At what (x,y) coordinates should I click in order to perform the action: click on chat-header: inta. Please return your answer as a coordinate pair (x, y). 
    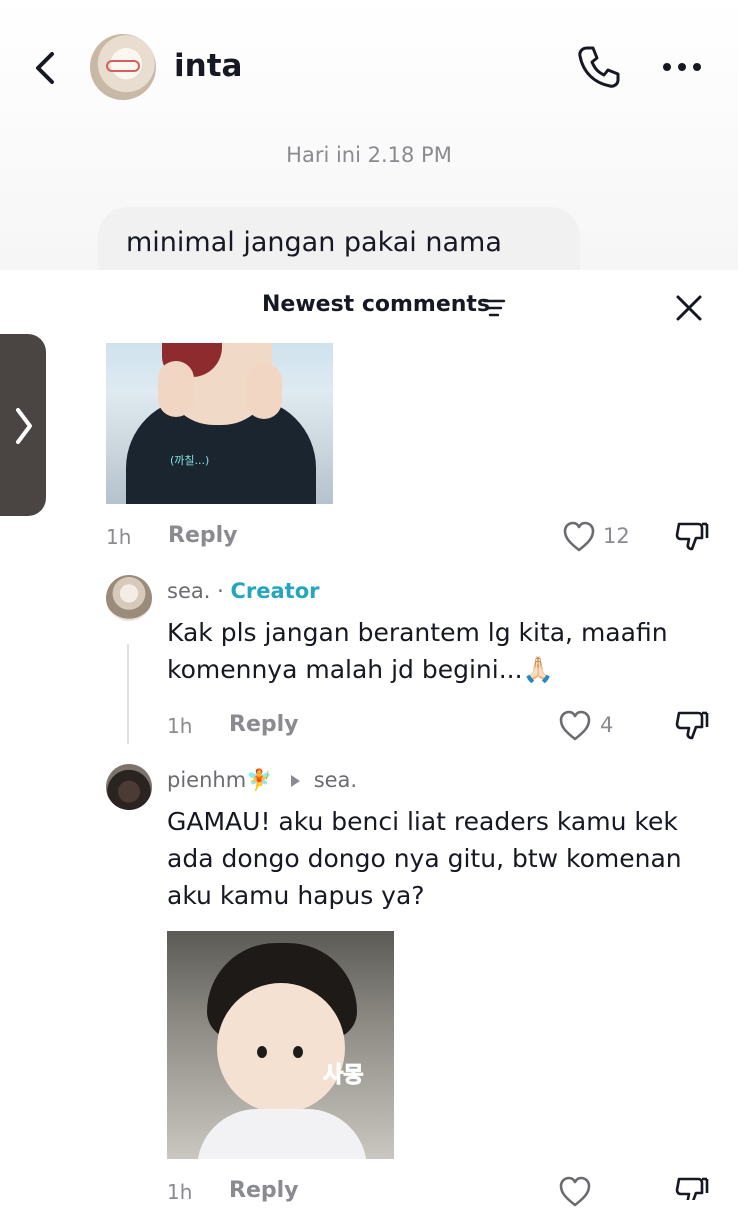
    Looking at the image, I should click on (369, 65).